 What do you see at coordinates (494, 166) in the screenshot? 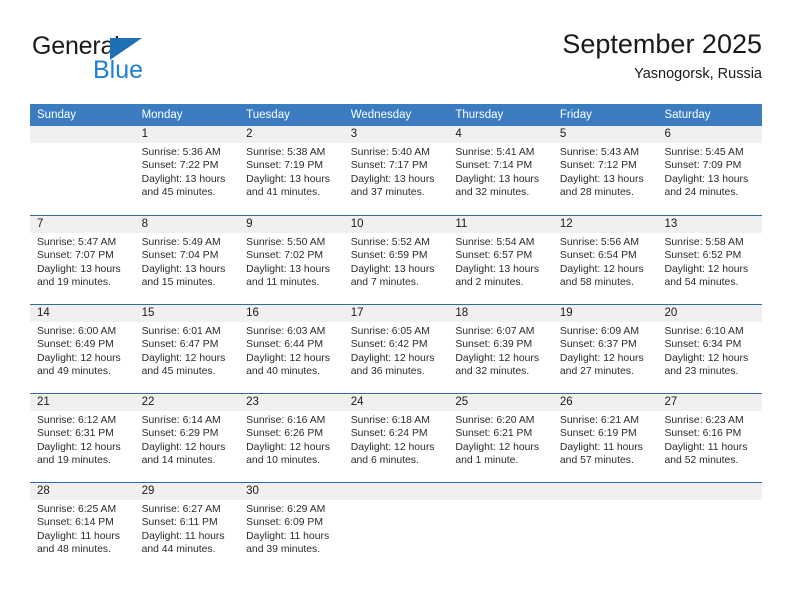
I see `day-detail-line: Sunset: 7:14 PM` at bounding box center [494, 166].